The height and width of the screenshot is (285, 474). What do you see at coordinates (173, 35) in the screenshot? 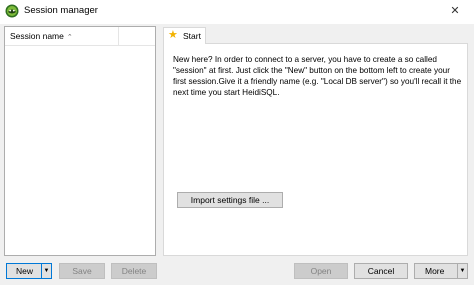
I see `star-icon: ★` at bounding box center [173, 35].